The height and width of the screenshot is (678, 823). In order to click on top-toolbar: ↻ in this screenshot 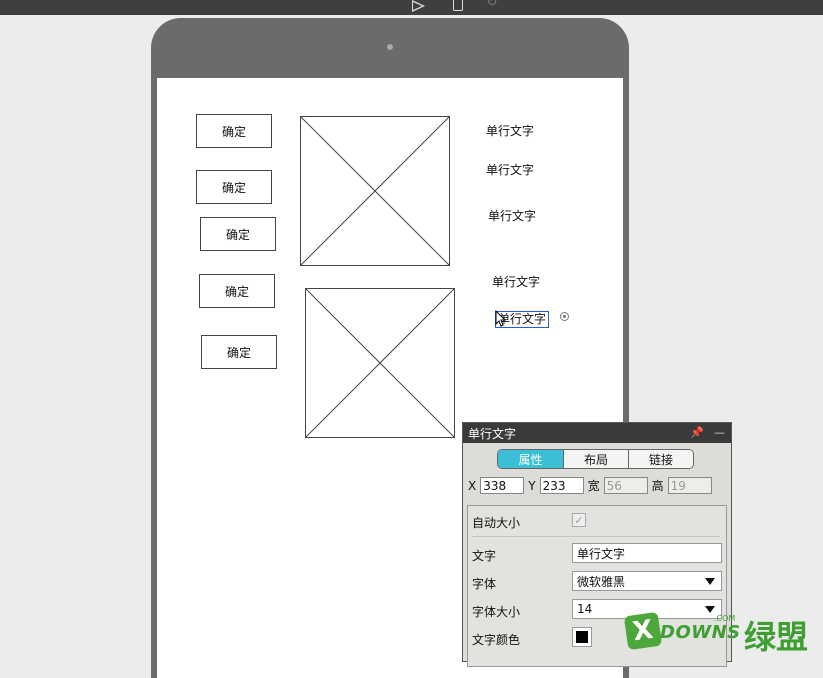, I will do `click(411, 7)`.